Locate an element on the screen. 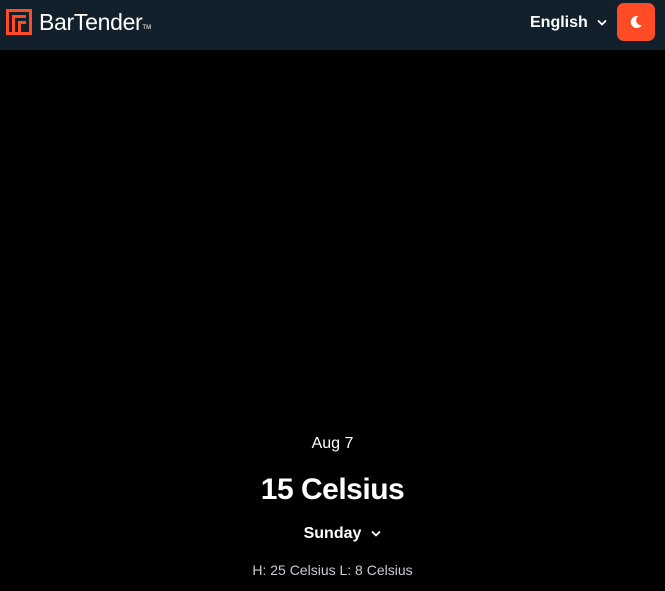  day-selector: Sunday is located at coordinates (343, 534).